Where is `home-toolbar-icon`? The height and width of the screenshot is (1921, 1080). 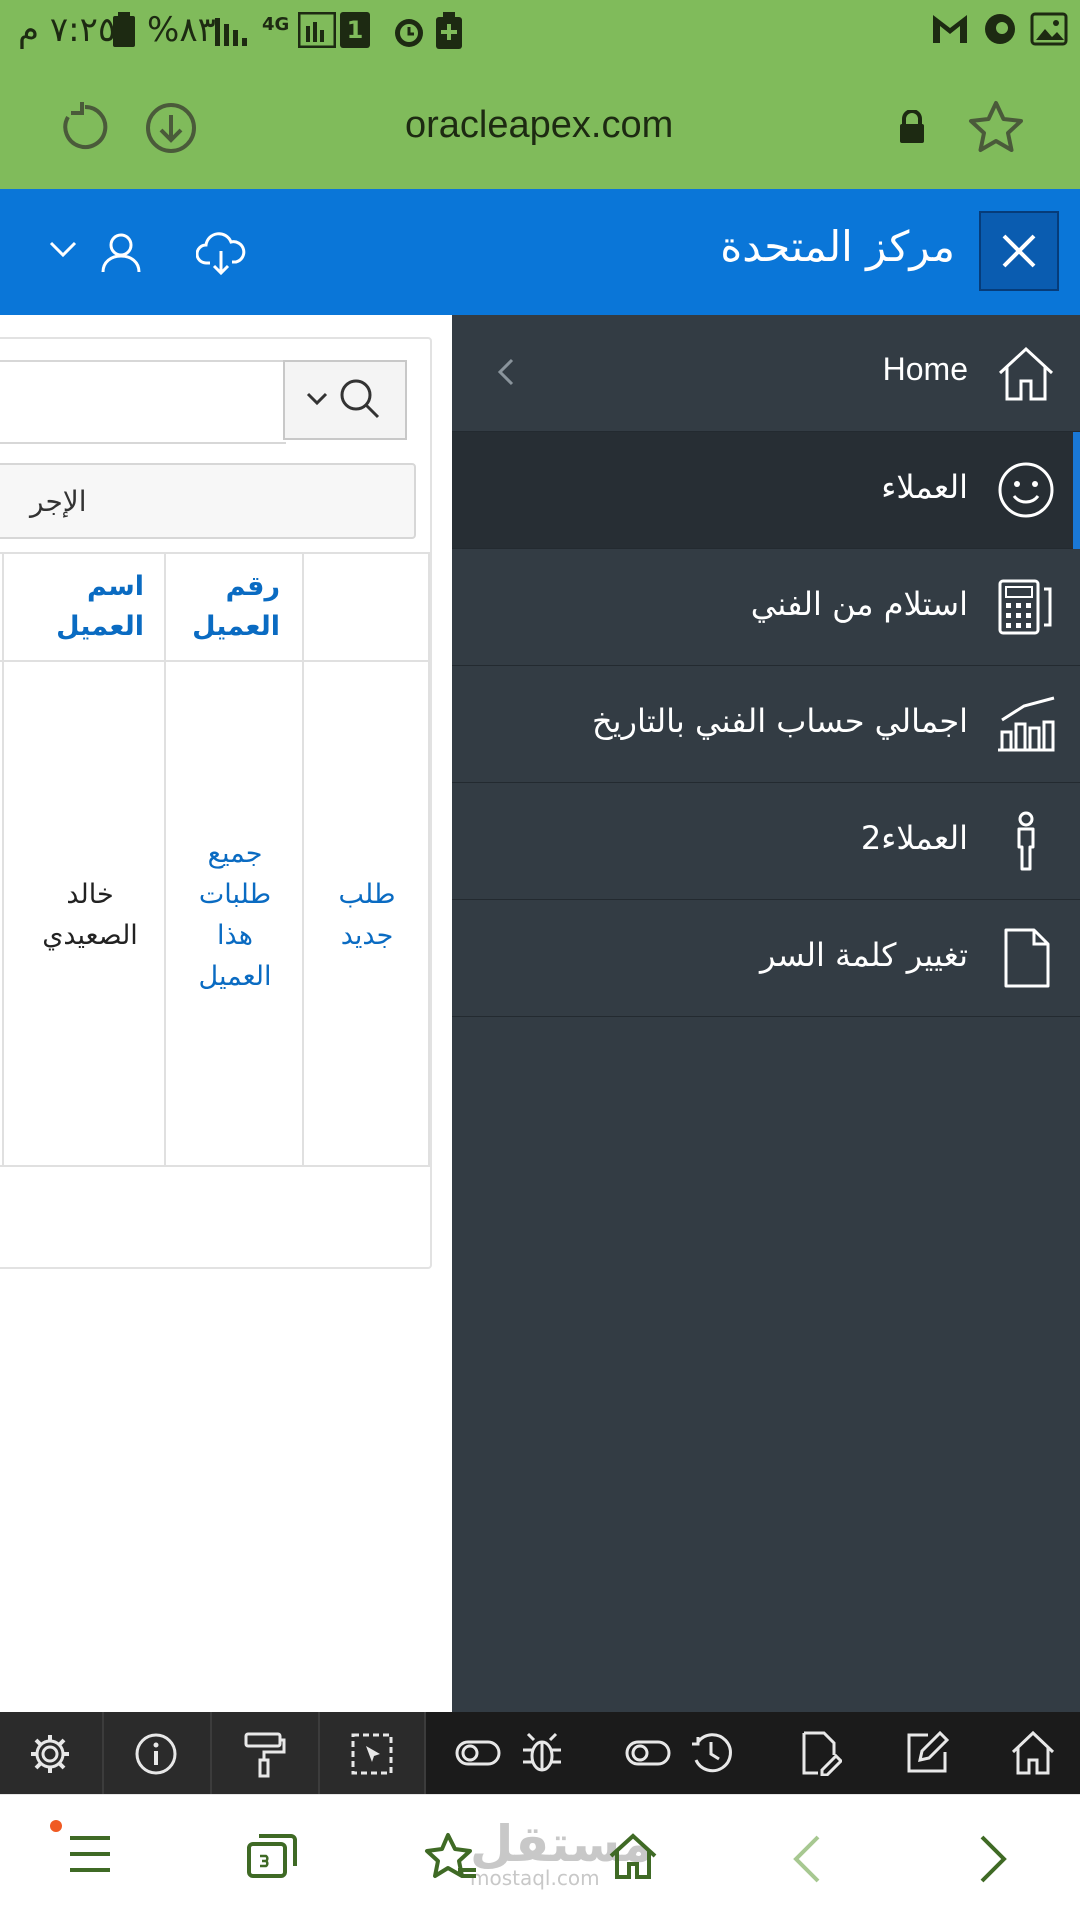 home-toolbar-icon is located at coordinates (1033, 1752).